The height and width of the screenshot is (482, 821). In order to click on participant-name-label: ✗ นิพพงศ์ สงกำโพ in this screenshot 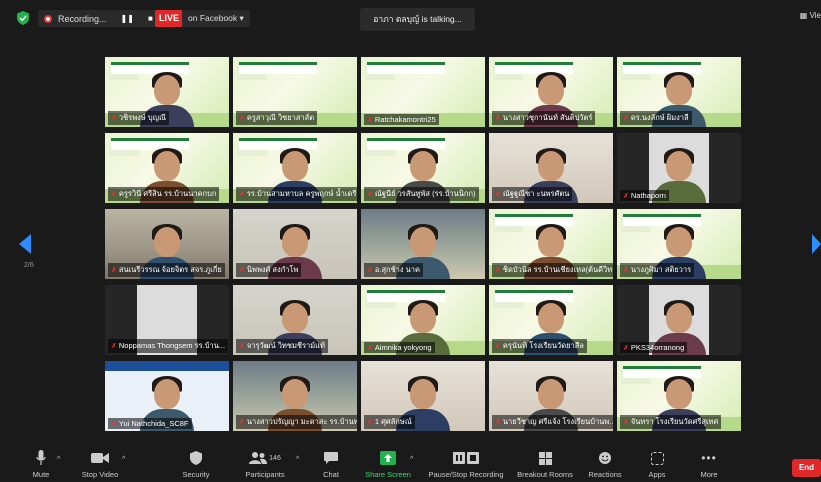, I will do `click(269, 270)`.